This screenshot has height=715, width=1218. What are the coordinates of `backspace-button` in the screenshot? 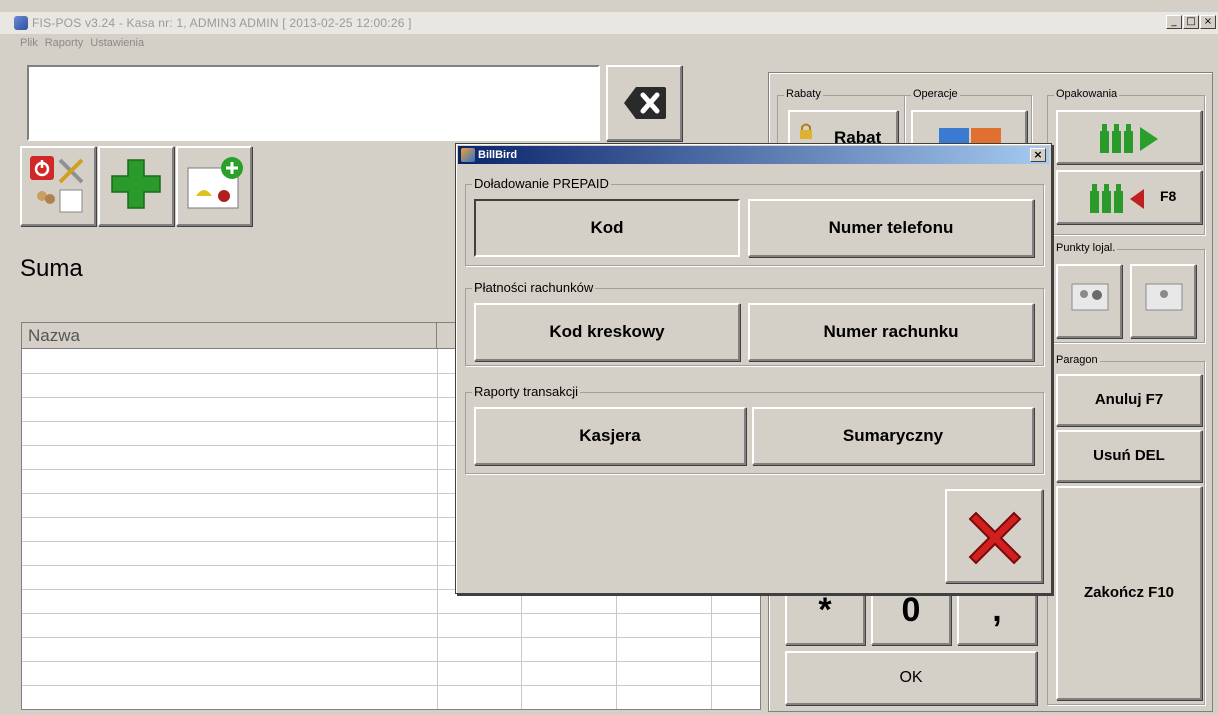 It's located at (644, 103).